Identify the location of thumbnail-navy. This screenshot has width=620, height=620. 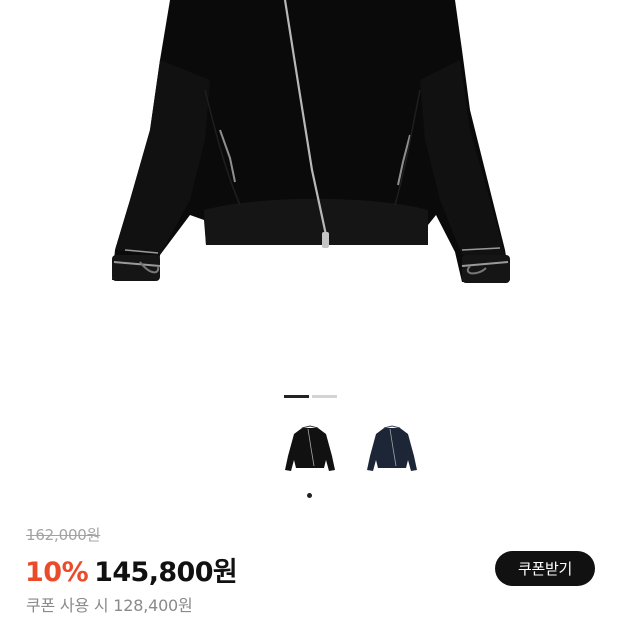
(392, 452).